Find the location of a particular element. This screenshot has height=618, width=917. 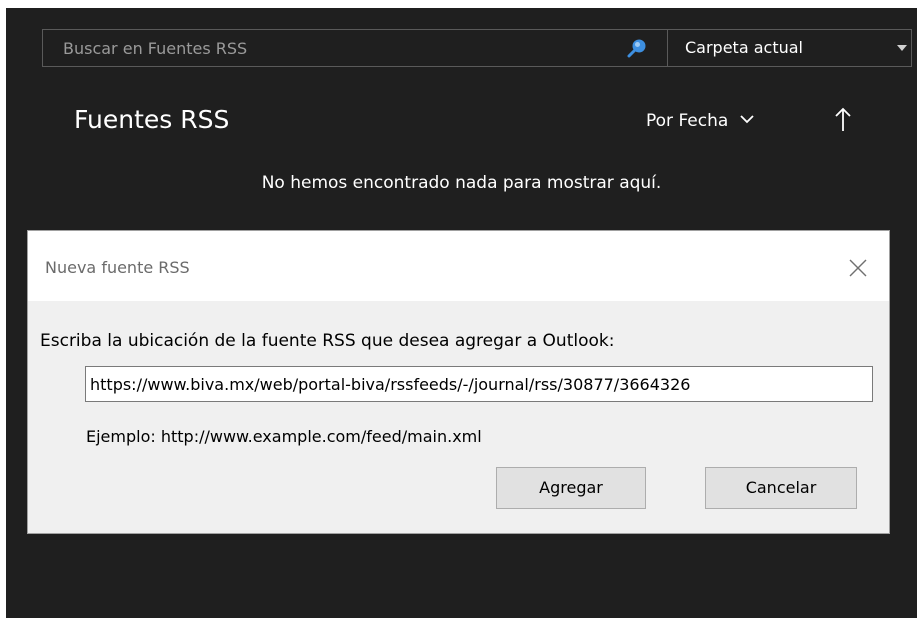

search-input is located at coordinates (353, 48).